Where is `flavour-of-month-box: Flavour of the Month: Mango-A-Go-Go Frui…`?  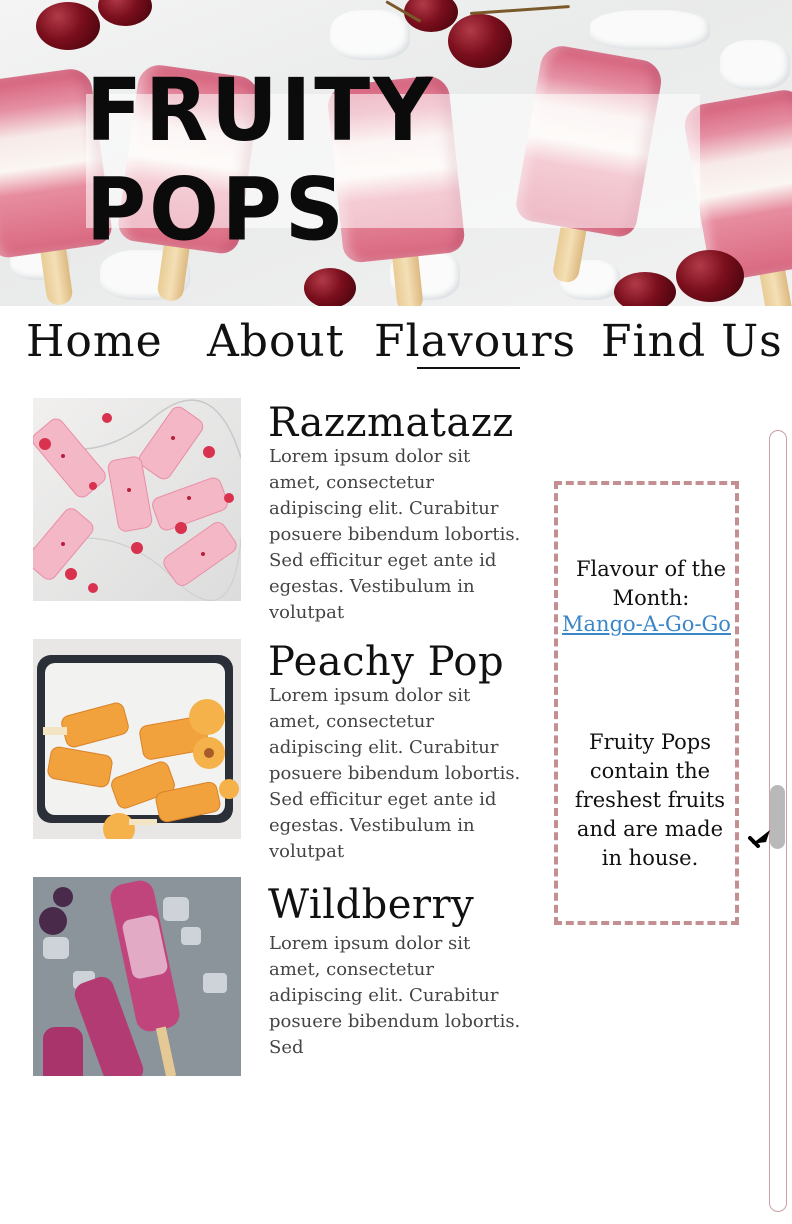
flavour-of-month-box: Flavour of the Month: Mango-A-Go-Go Frui… is located at coordinates (646, 703).